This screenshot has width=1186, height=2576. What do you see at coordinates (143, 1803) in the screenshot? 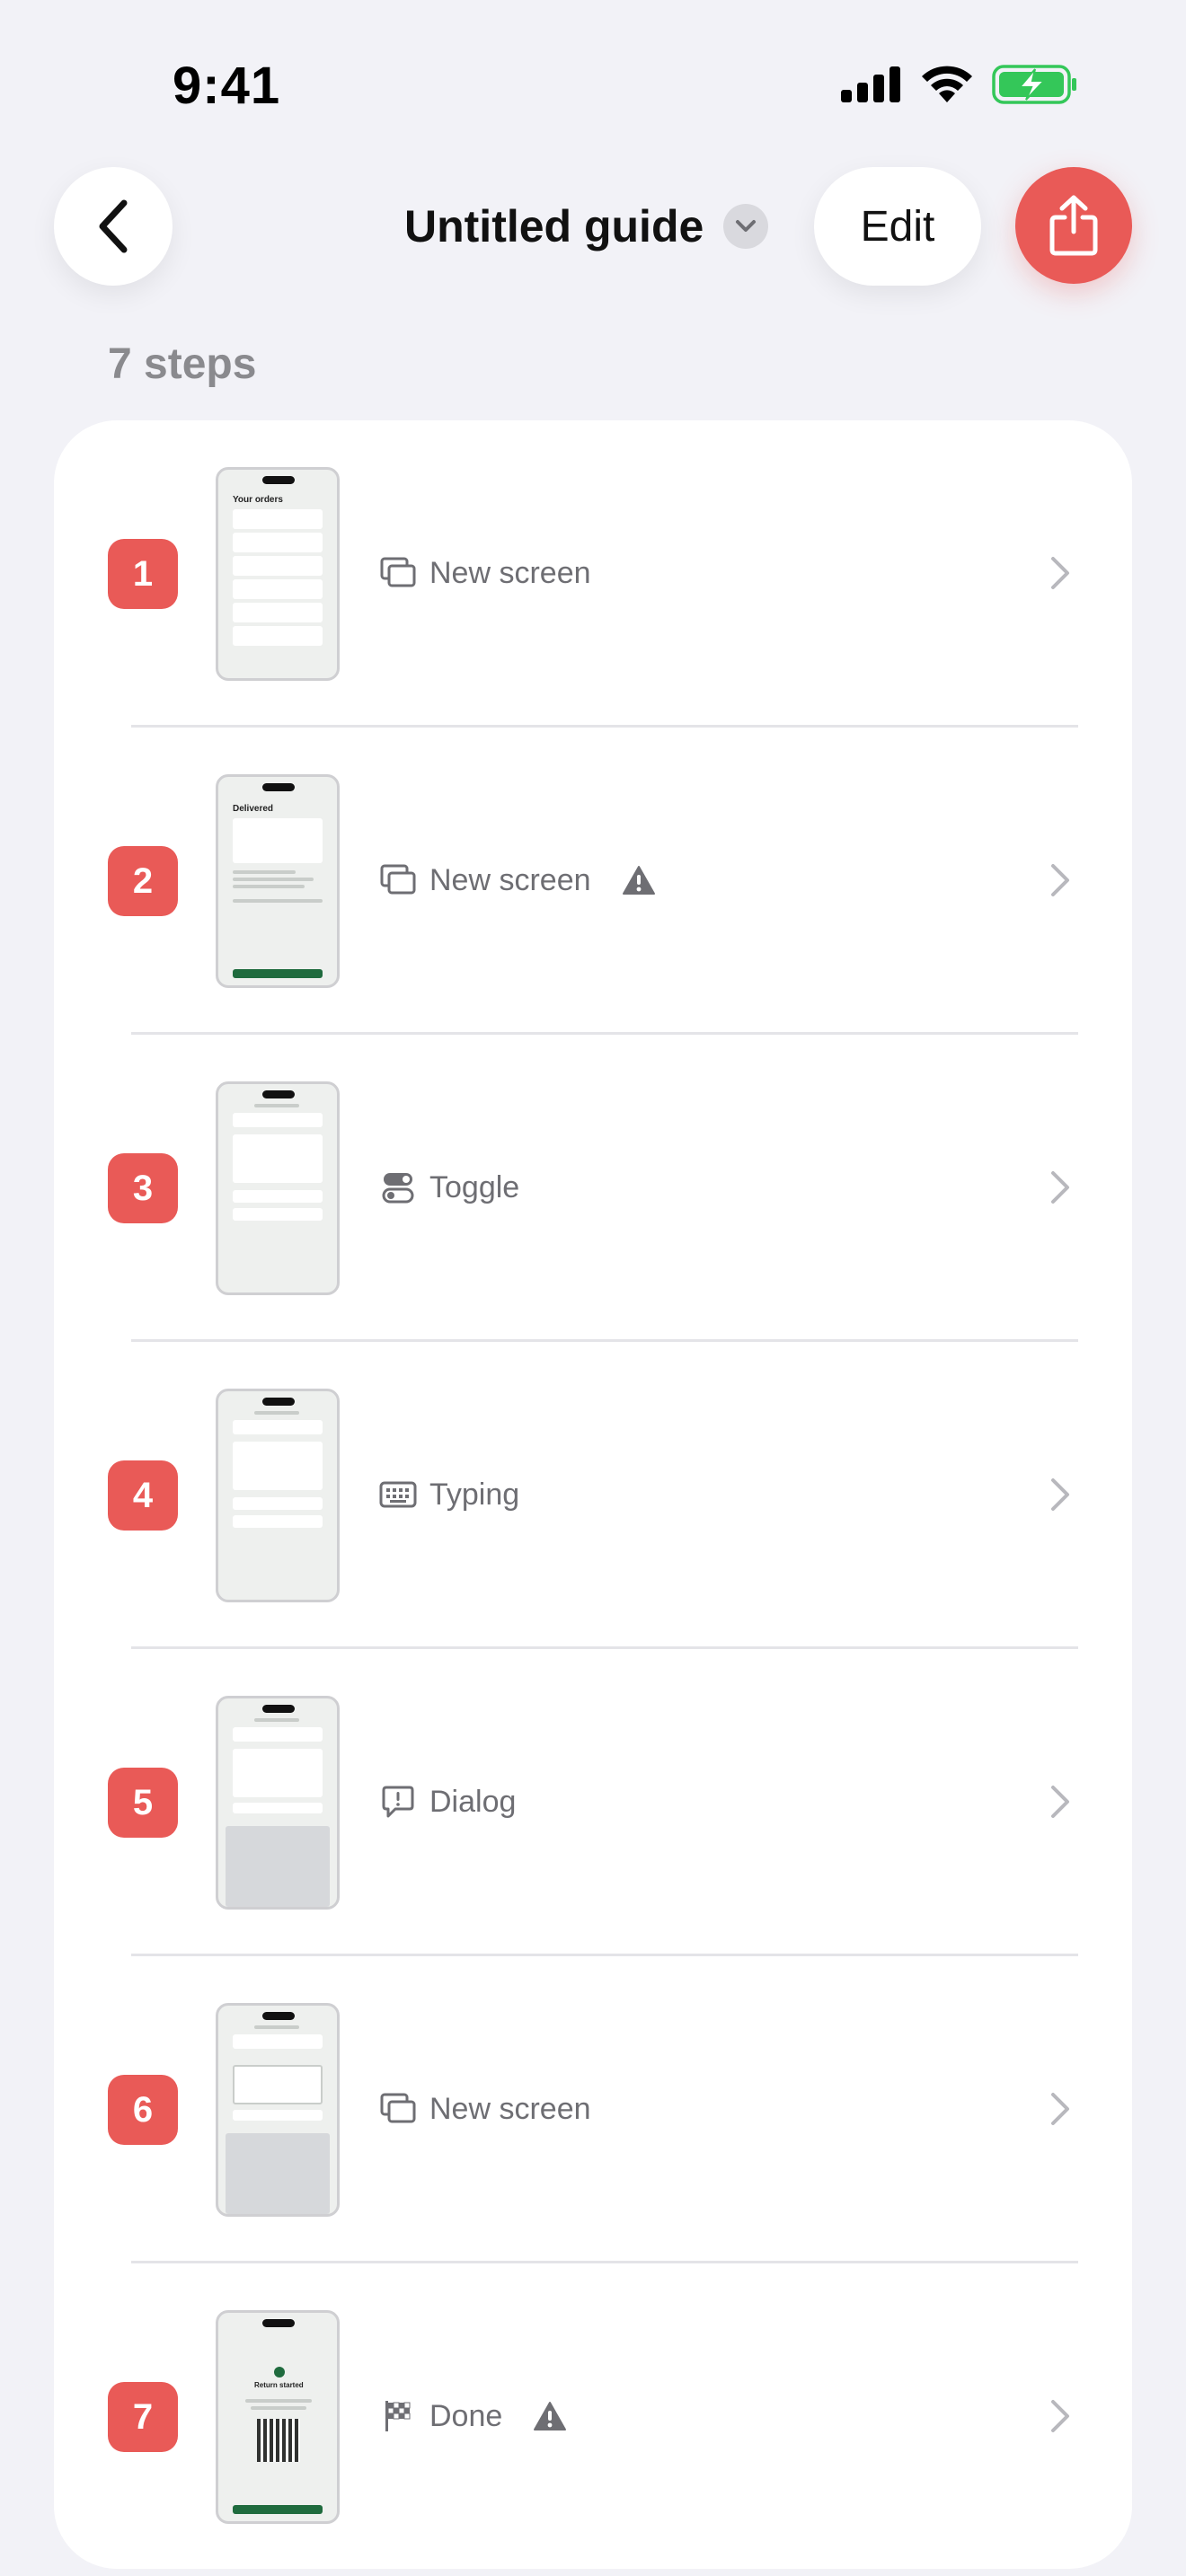
I see `step-number-badge: 5` at bounding box center [143, 1803].